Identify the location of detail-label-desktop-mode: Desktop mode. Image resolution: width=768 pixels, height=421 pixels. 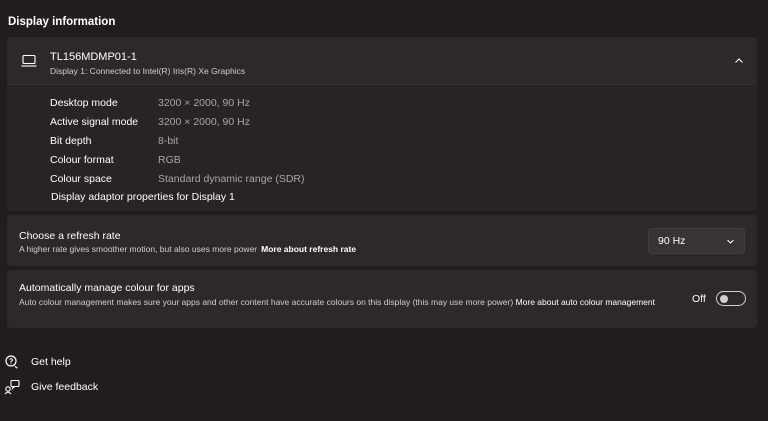
(84, 103).